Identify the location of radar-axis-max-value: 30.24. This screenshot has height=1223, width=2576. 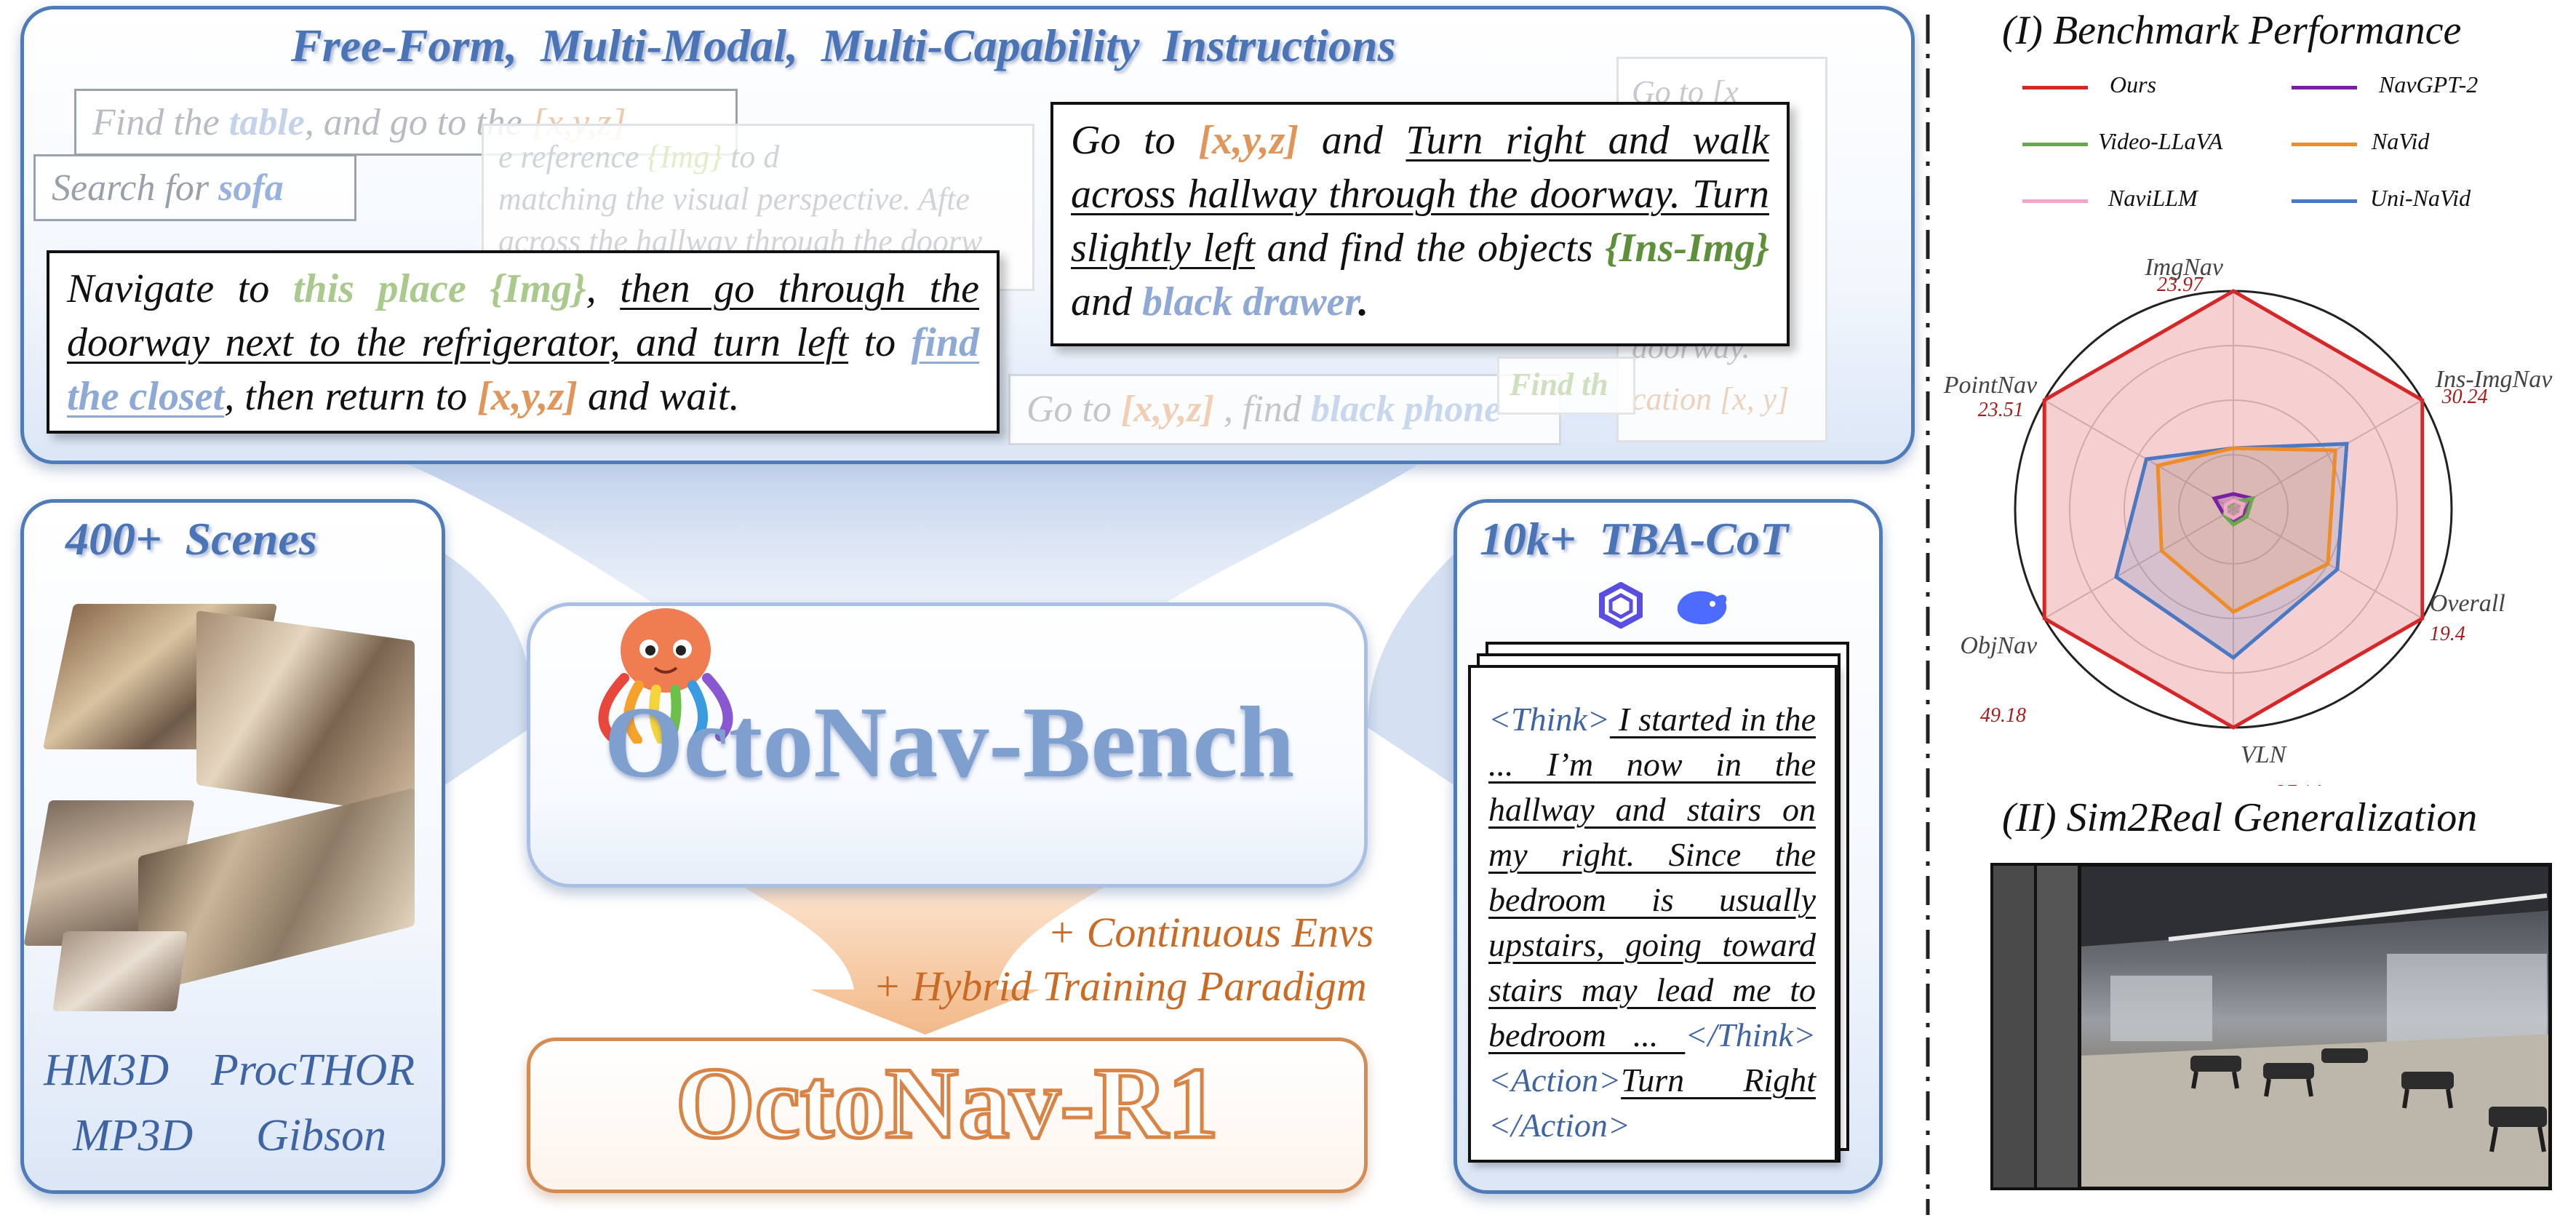
(2464, 397).